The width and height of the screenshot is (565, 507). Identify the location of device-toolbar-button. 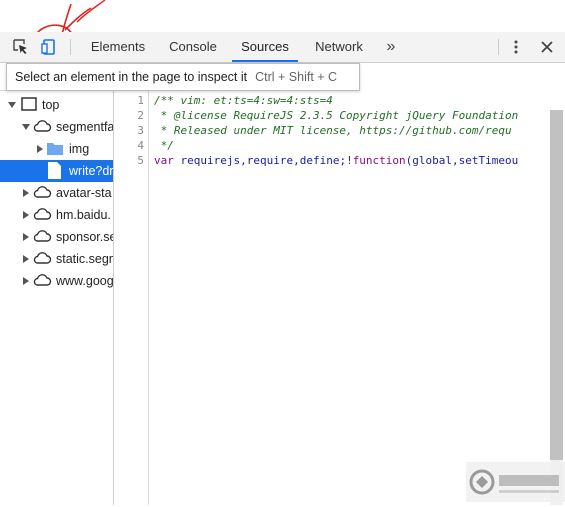
(49, 47).